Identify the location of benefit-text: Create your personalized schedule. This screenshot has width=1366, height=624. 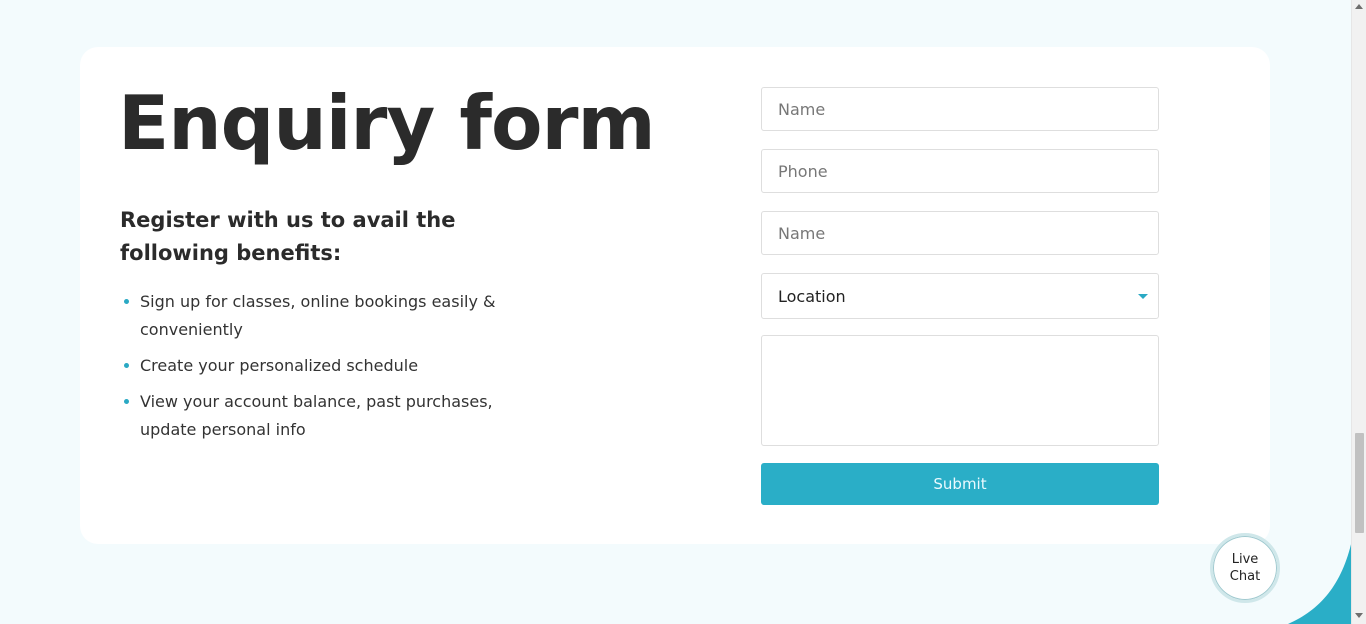
(279, 365).